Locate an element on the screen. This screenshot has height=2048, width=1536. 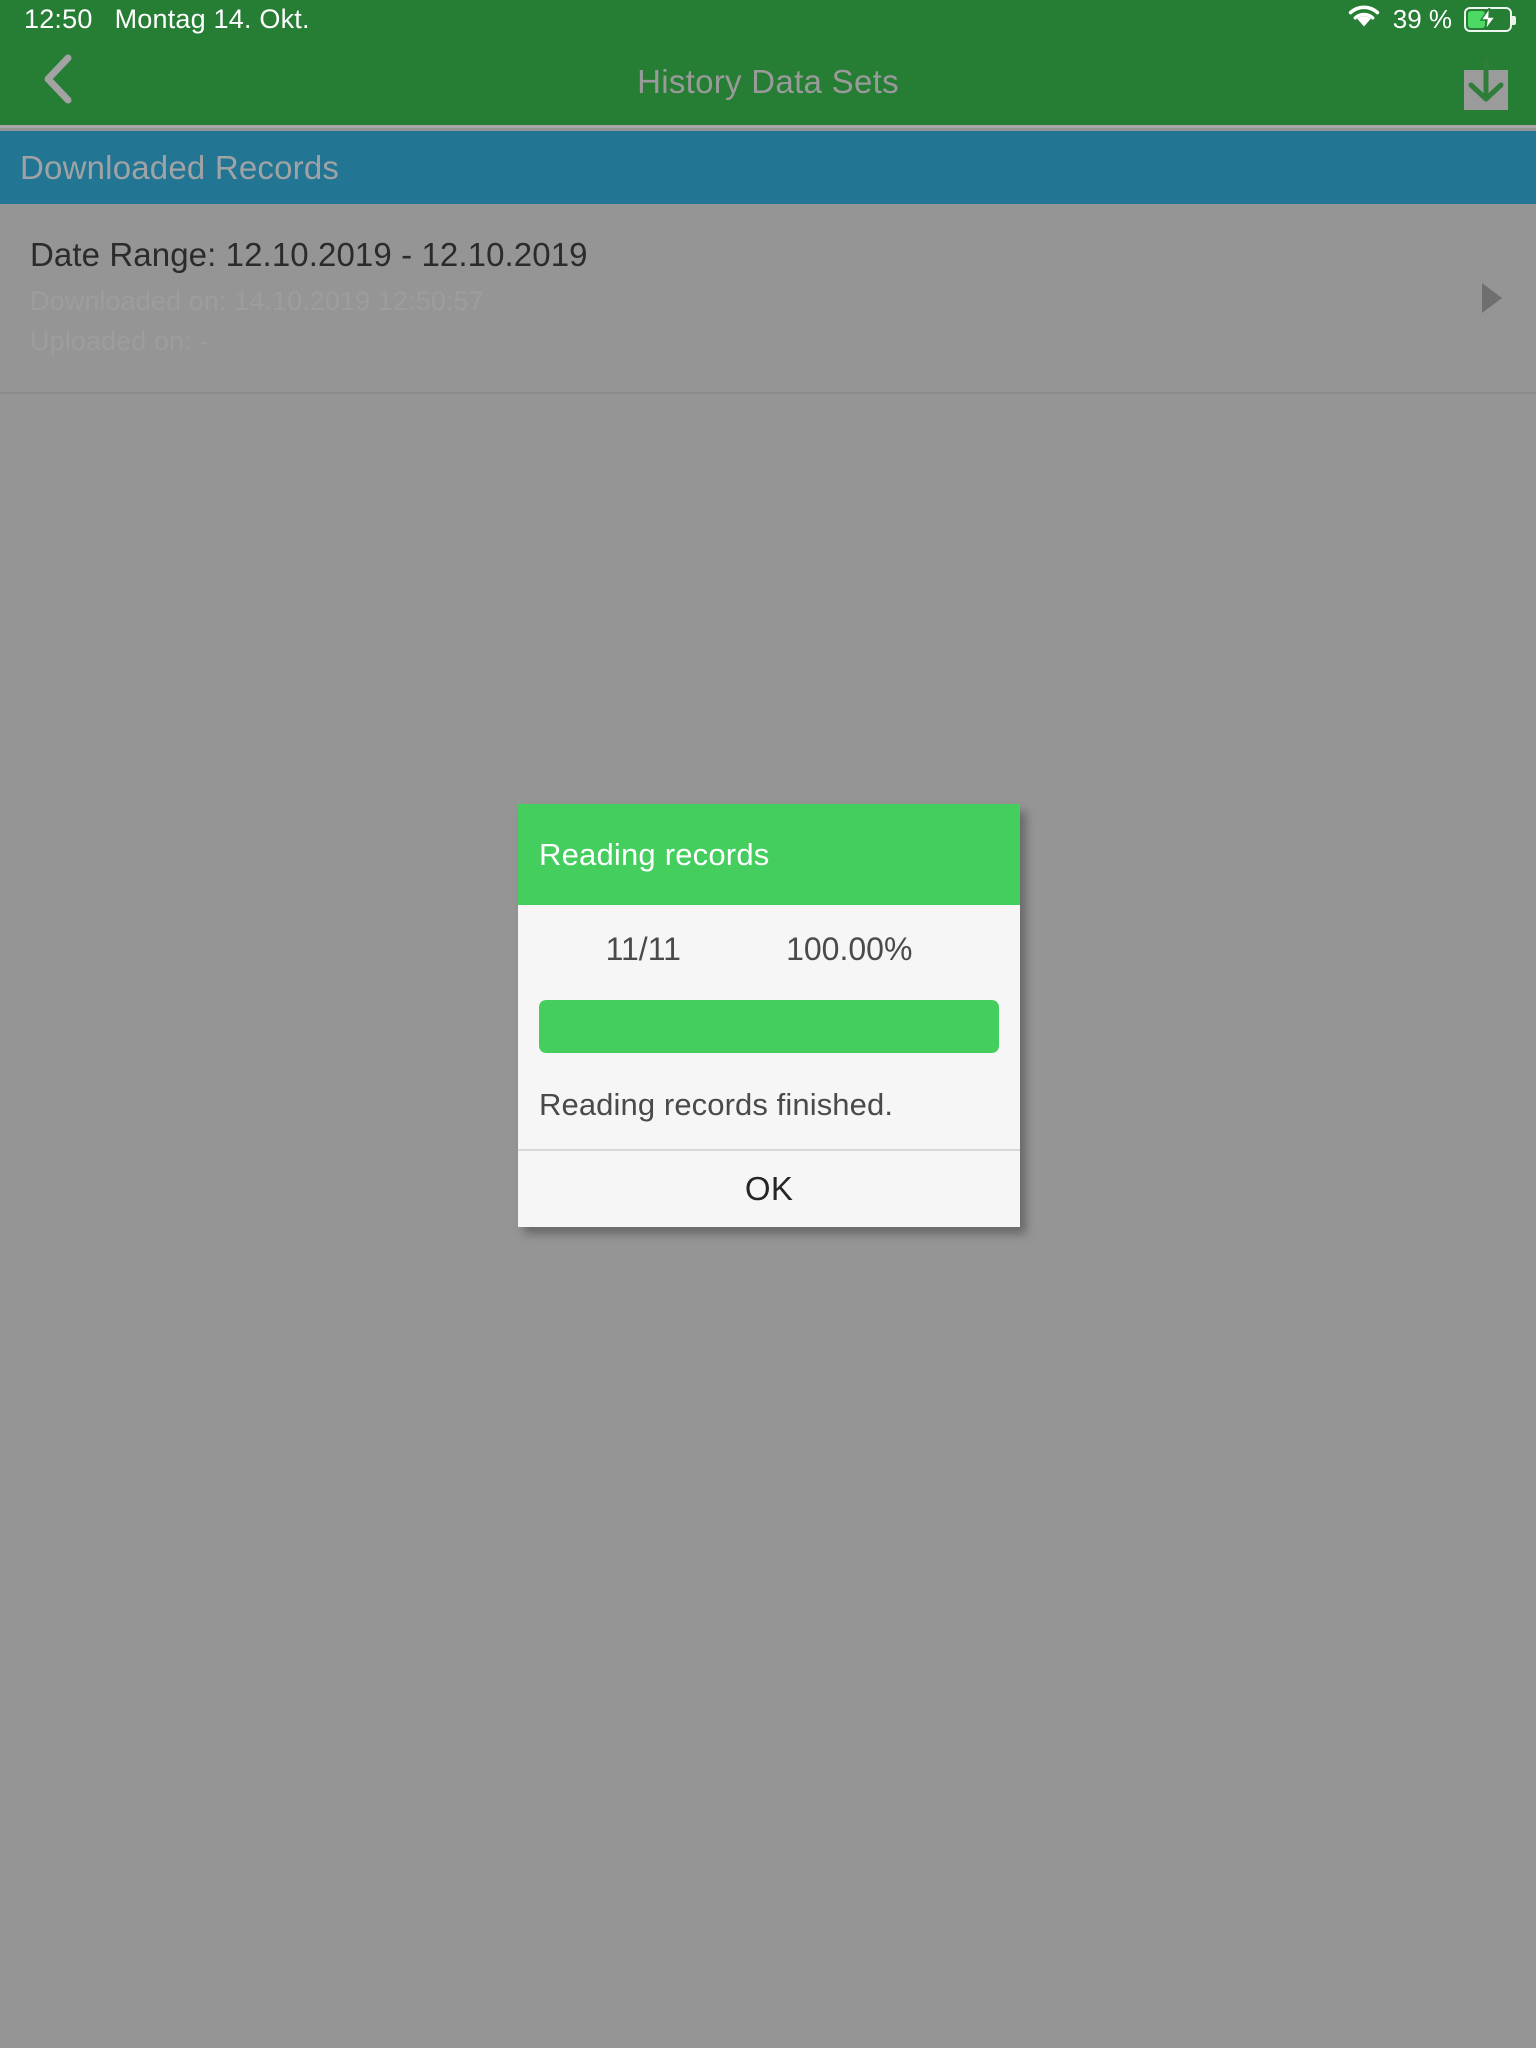
ok-button: OK is located at coordinates (769, 1189).